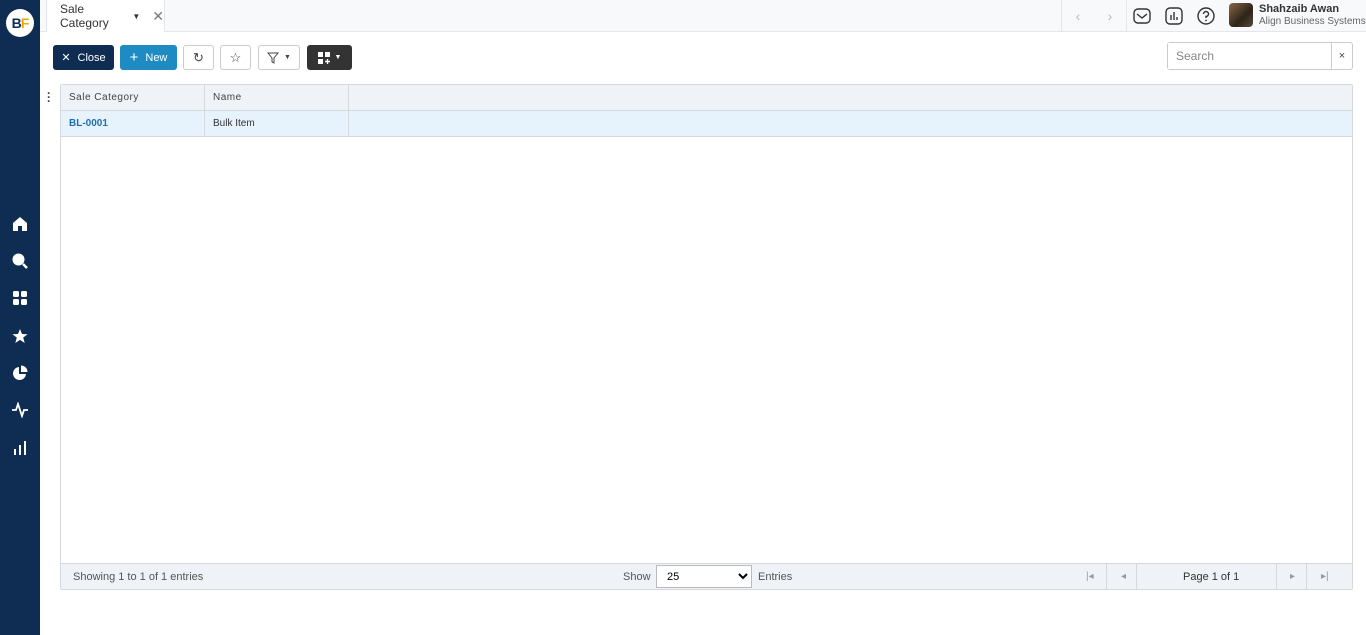  I want to click on search-icon, so click(20, 261).